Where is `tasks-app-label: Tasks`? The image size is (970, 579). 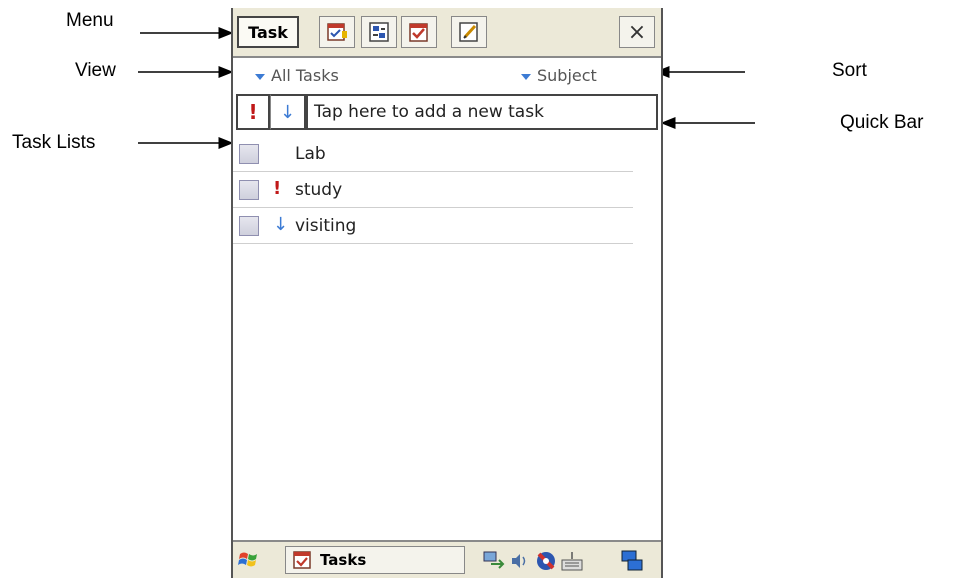
tasks-app-label: Tasks is located at coordinates (343, 560).